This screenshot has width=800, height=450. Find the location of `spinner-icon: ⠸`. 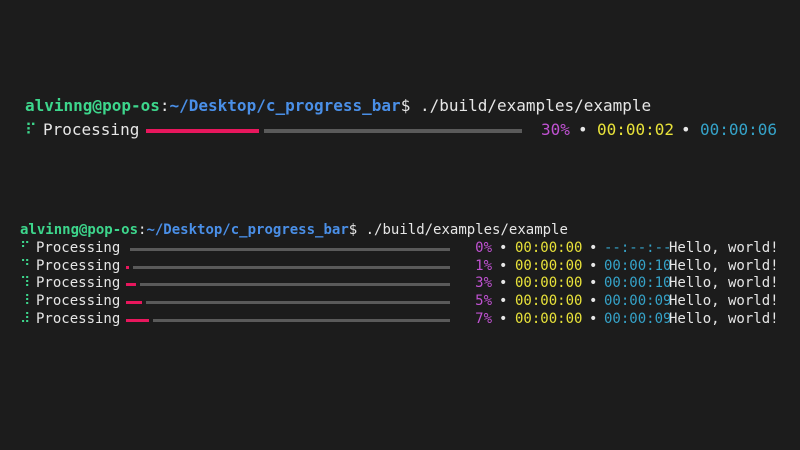

spinner-icon: ⠸ is located at coordinates (25, 301).